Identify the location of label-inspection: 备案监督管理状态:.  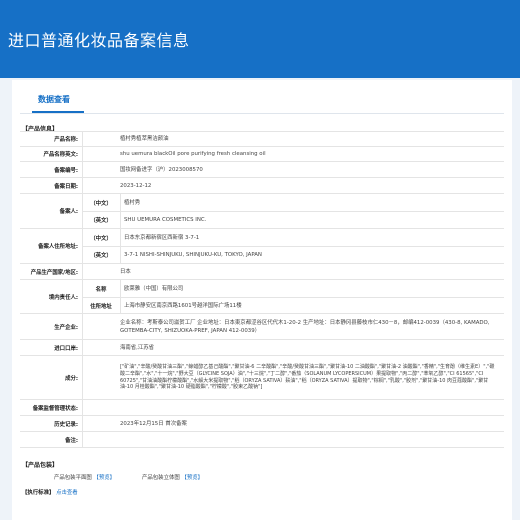
(55, 408).